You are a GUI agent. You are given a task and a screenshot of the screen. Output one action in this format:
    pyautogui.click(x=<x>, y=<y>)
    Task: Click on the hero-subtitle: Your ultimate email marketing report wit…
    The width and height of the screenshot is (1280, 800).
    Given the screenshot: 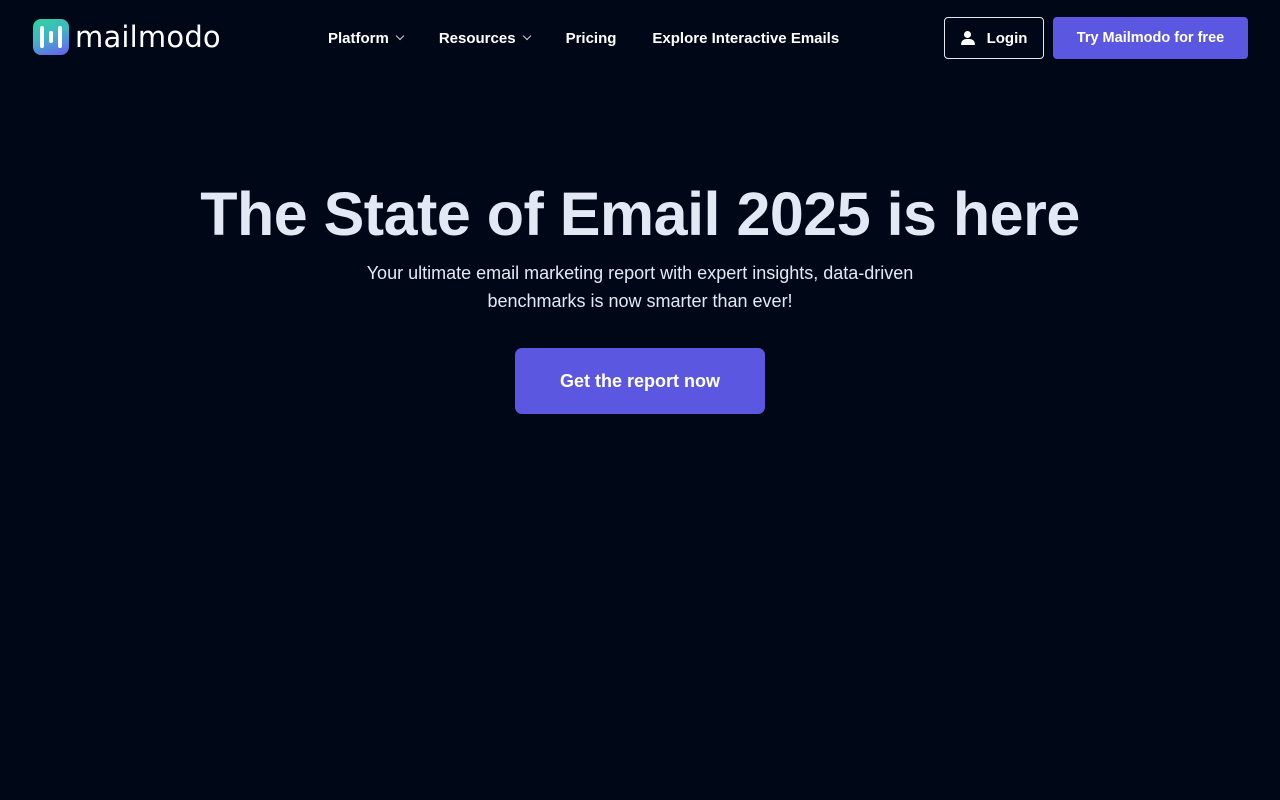 What is the action you would take?
    pyautogui.click(x=640, y=287)
    